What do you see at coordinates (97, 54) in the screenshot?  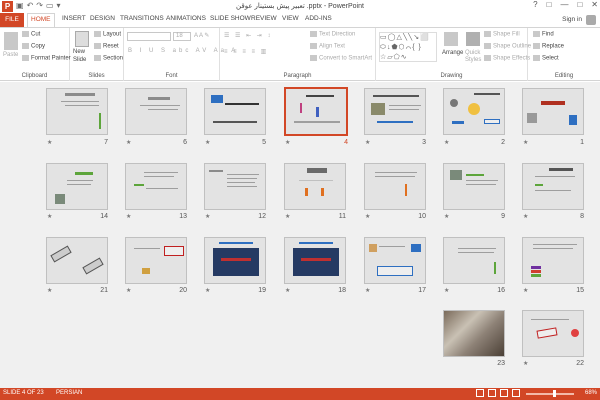 I see `slides-group: New Slide Layout Reset Section Slides` at bounding box center [97, 54].